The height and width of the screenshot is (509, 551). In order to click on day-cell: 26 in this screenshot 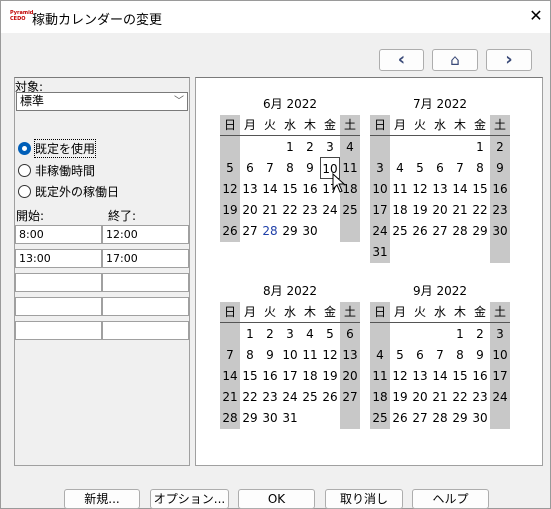, I will do `click(420, 231)`.